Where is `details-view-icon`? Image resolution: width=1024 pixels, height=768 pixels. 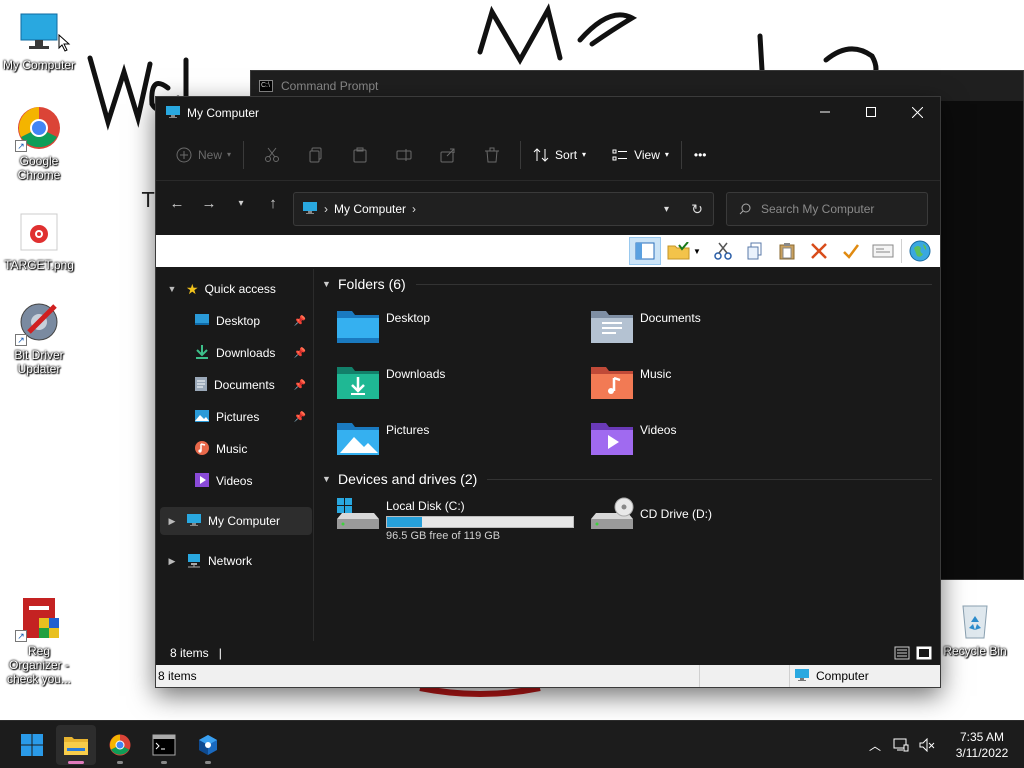 details-view-icon is located at coordinates (902, 653).